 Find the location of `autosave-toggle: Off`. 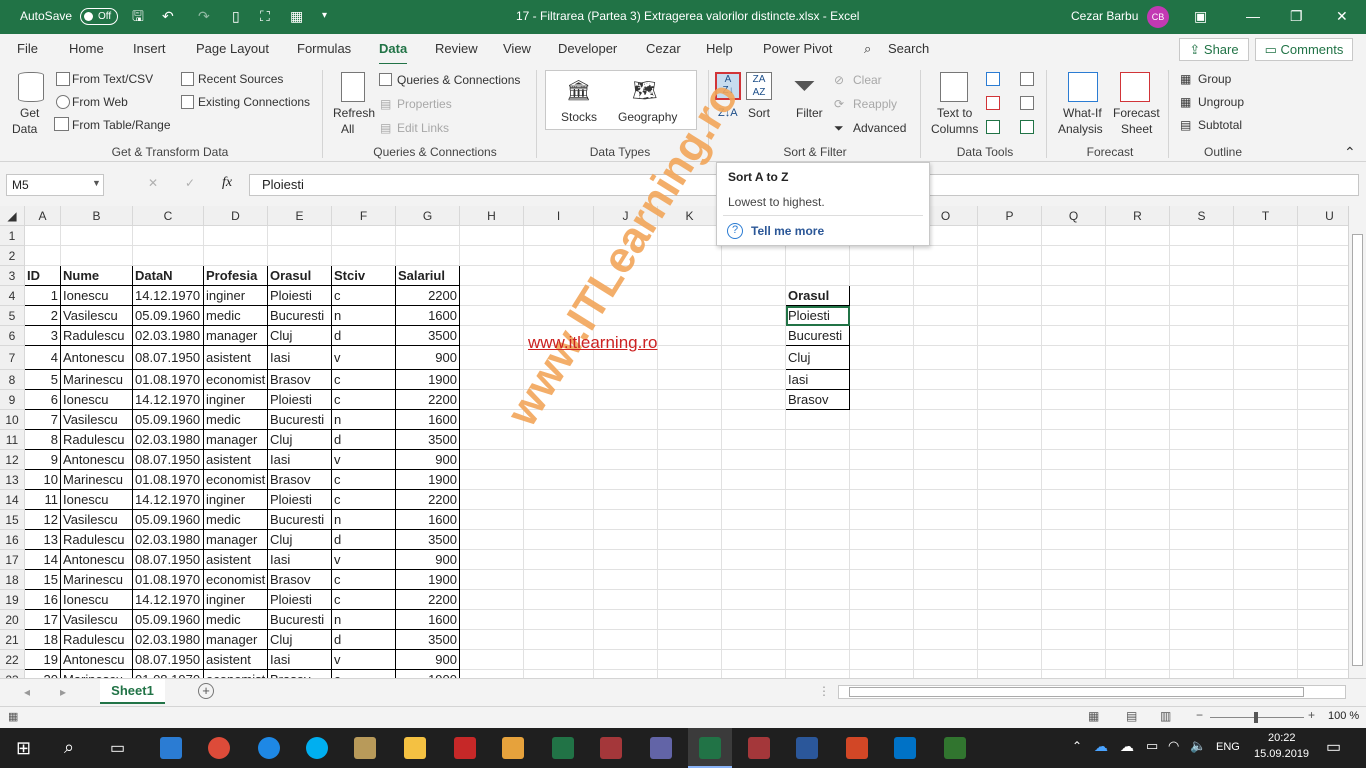

autosave-toggle: Off is located at coordinates (99, 16).